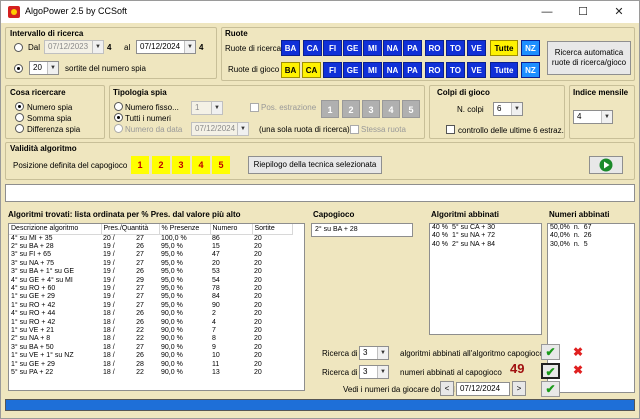  I want to click on ricerca1-select: 3 ▼, so click(374, 353).